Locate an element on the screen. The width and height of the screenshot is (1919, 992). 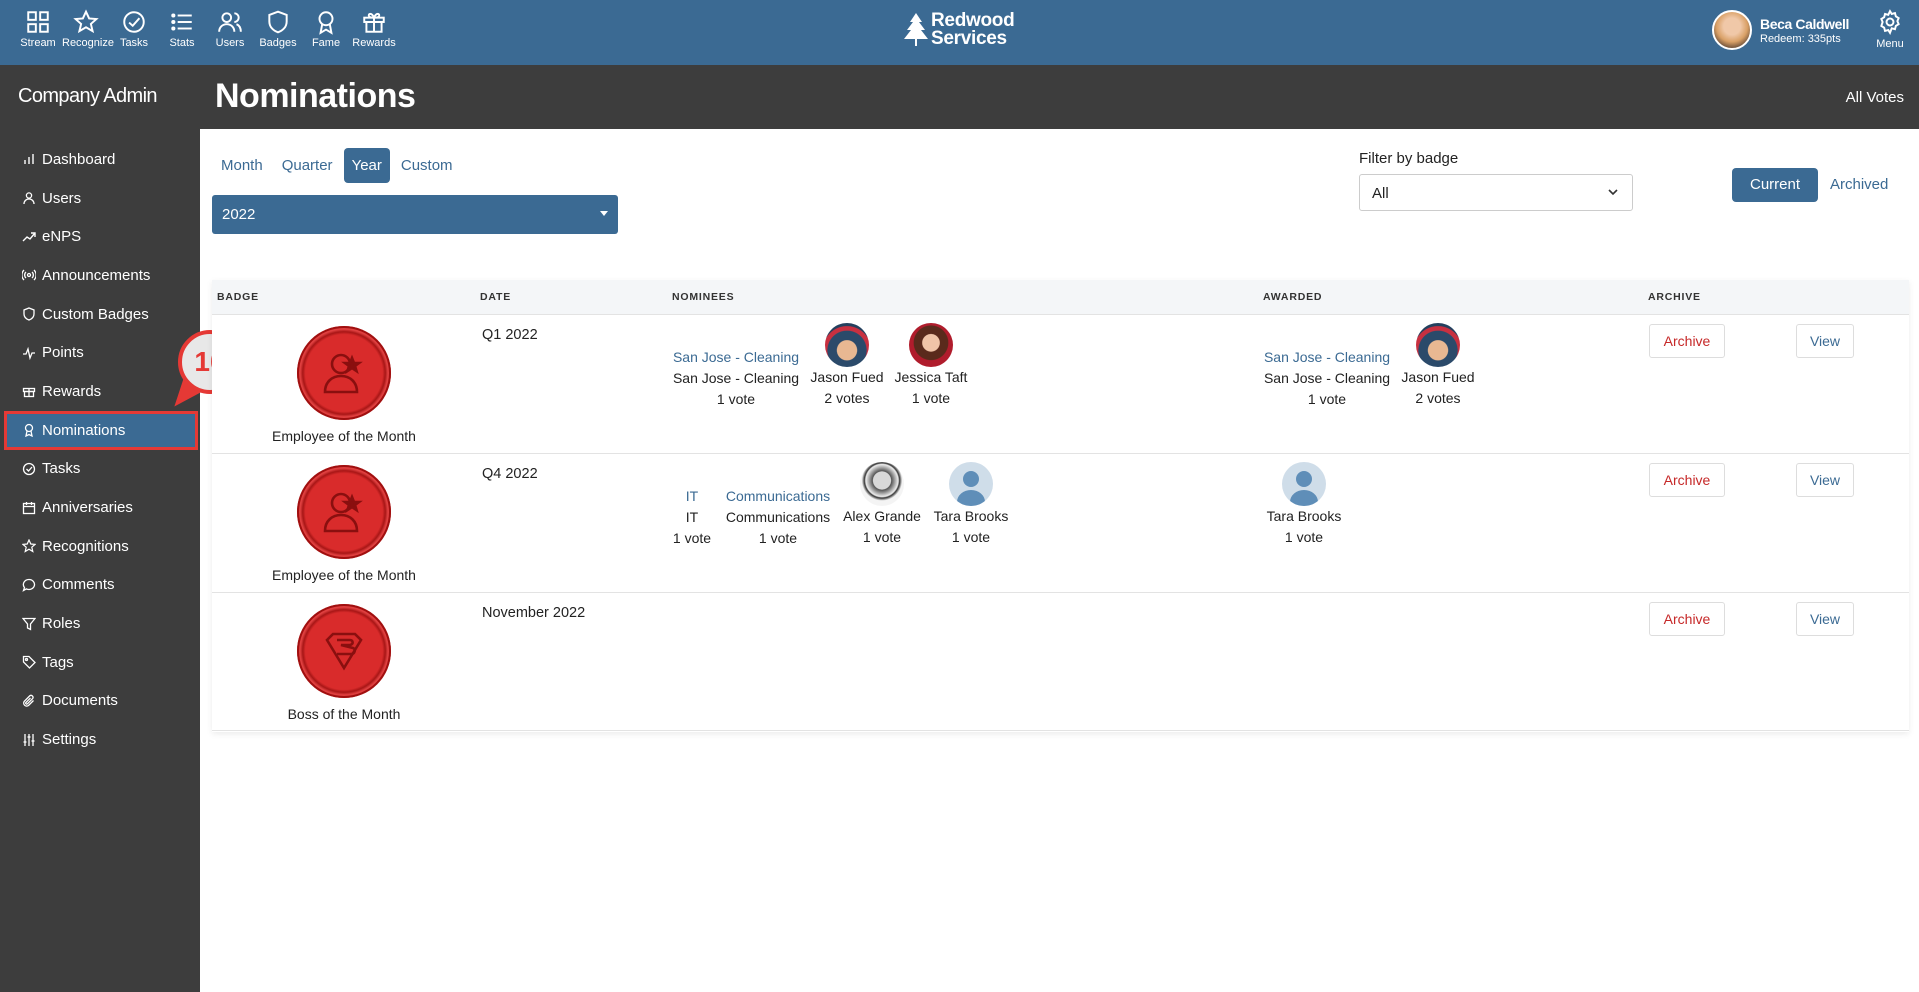
sidebar-item-documents: Documents is located at coordinates (100, 701).